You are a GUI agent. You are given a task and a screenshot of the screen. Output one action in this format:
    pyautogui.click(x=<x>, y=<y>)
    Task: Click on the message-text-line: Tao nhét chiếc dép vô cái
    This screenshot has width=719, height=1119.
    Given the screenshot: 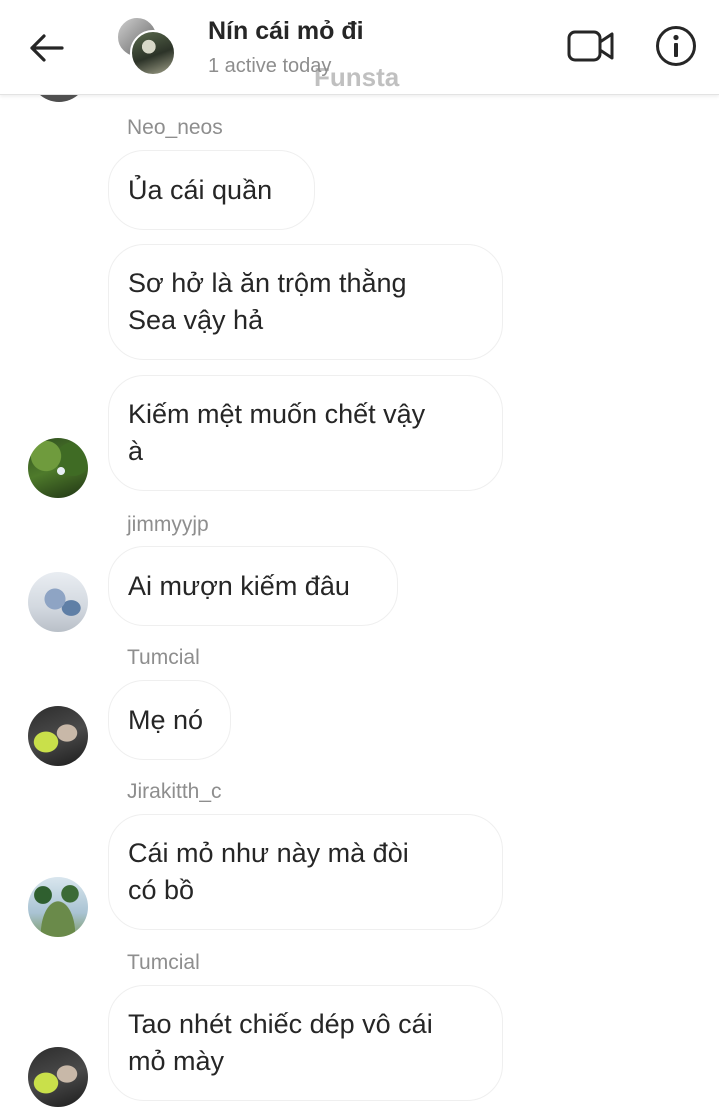 What is the action you would take?
    pyautogui.click(x=280, y=1024)
    